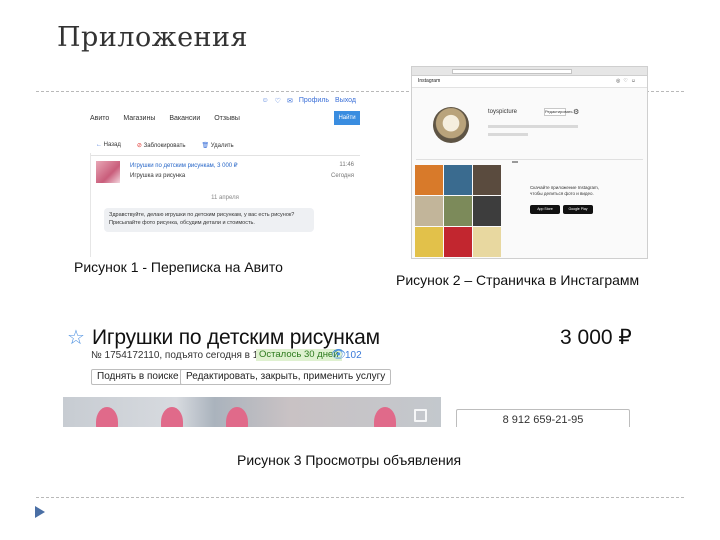 The image size is (720, 540). I want to click on browser-bar, so click(529, 71).